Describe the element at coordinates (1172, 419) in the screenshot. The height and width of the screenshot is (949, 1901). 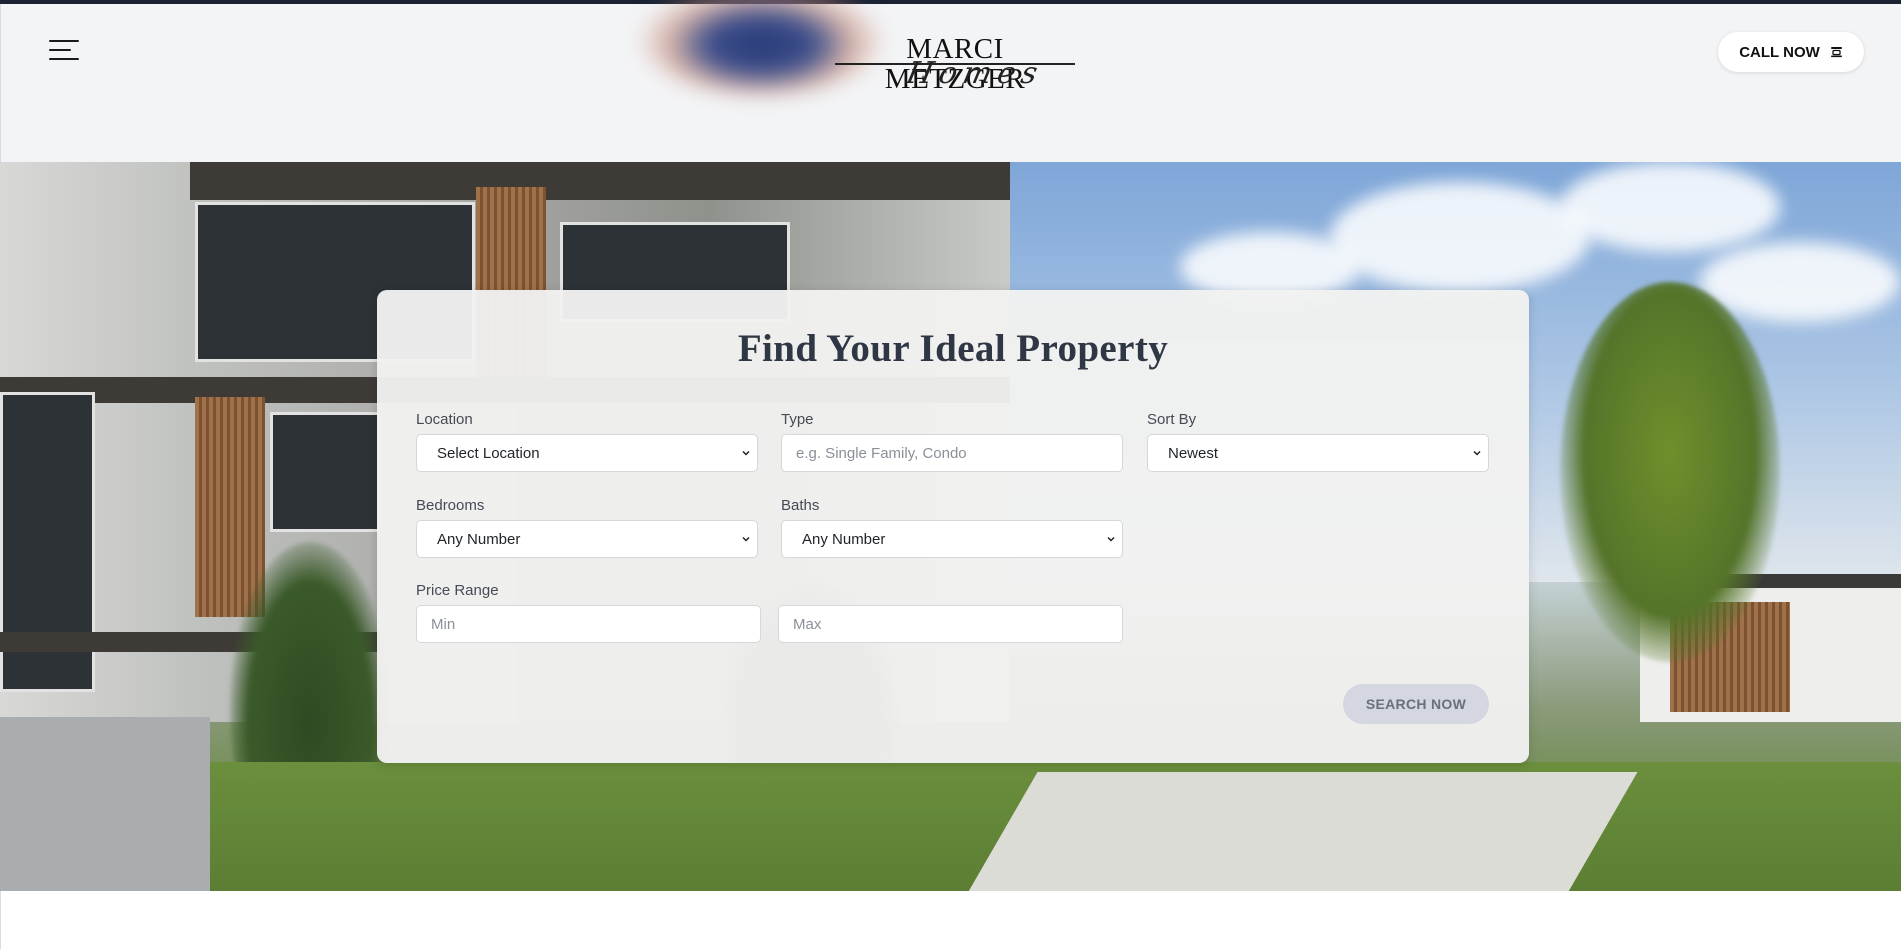
I see `sort-by-label: Sort By` at that location.